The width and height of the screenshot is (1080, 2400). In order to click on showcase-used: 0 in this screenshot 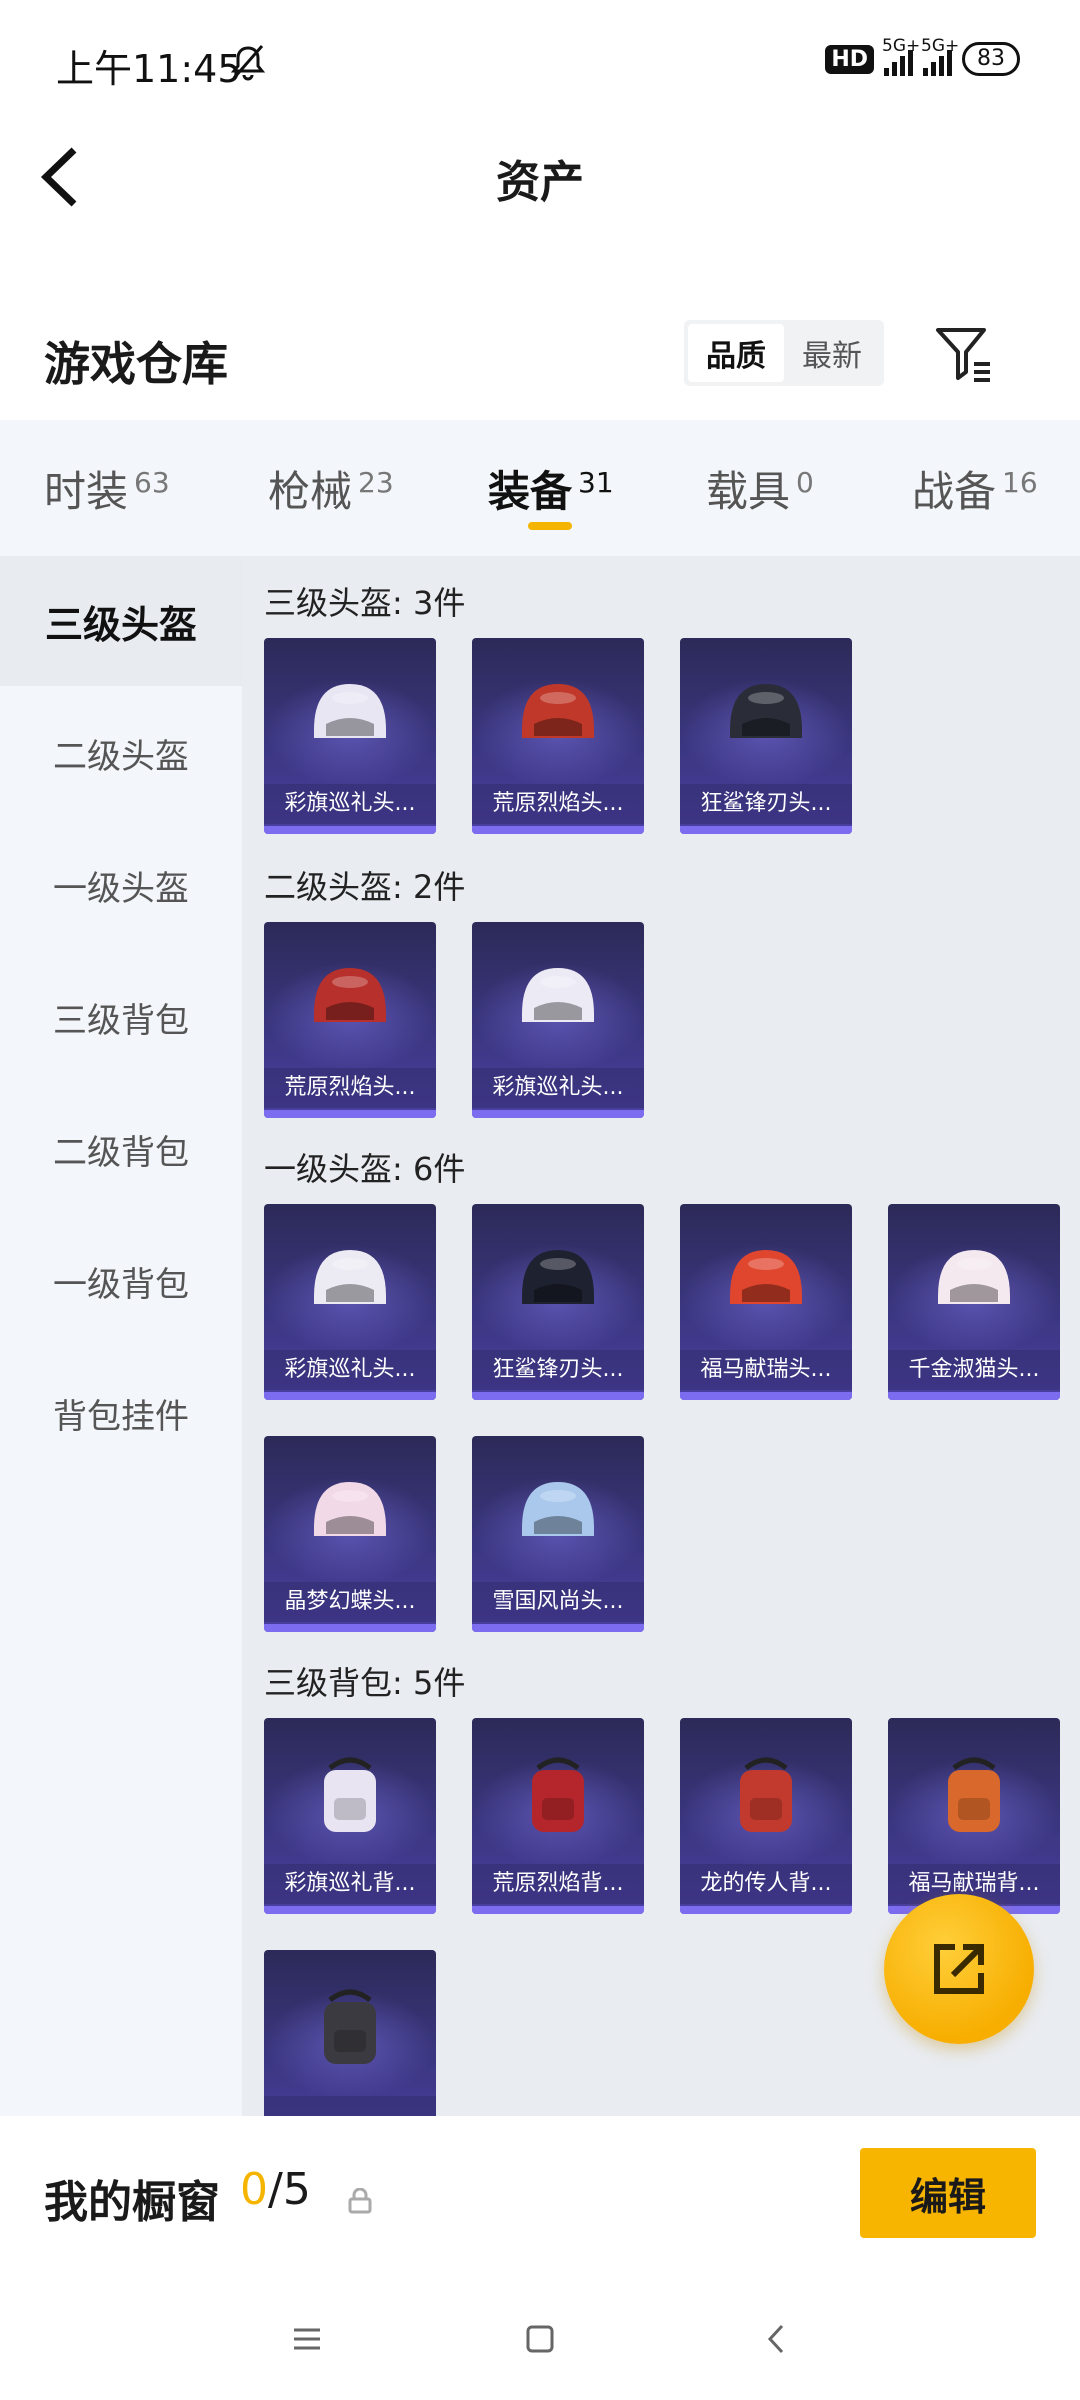, I will do `click(254, 2189)`.